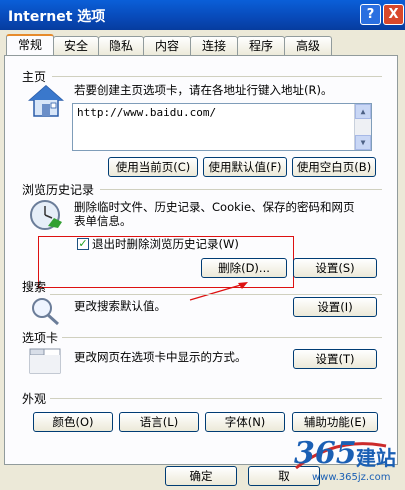  Describe the element at coordinates (202, 15) in the screenshot. I see `title-bar: Internet 选项 ? X` at that location.